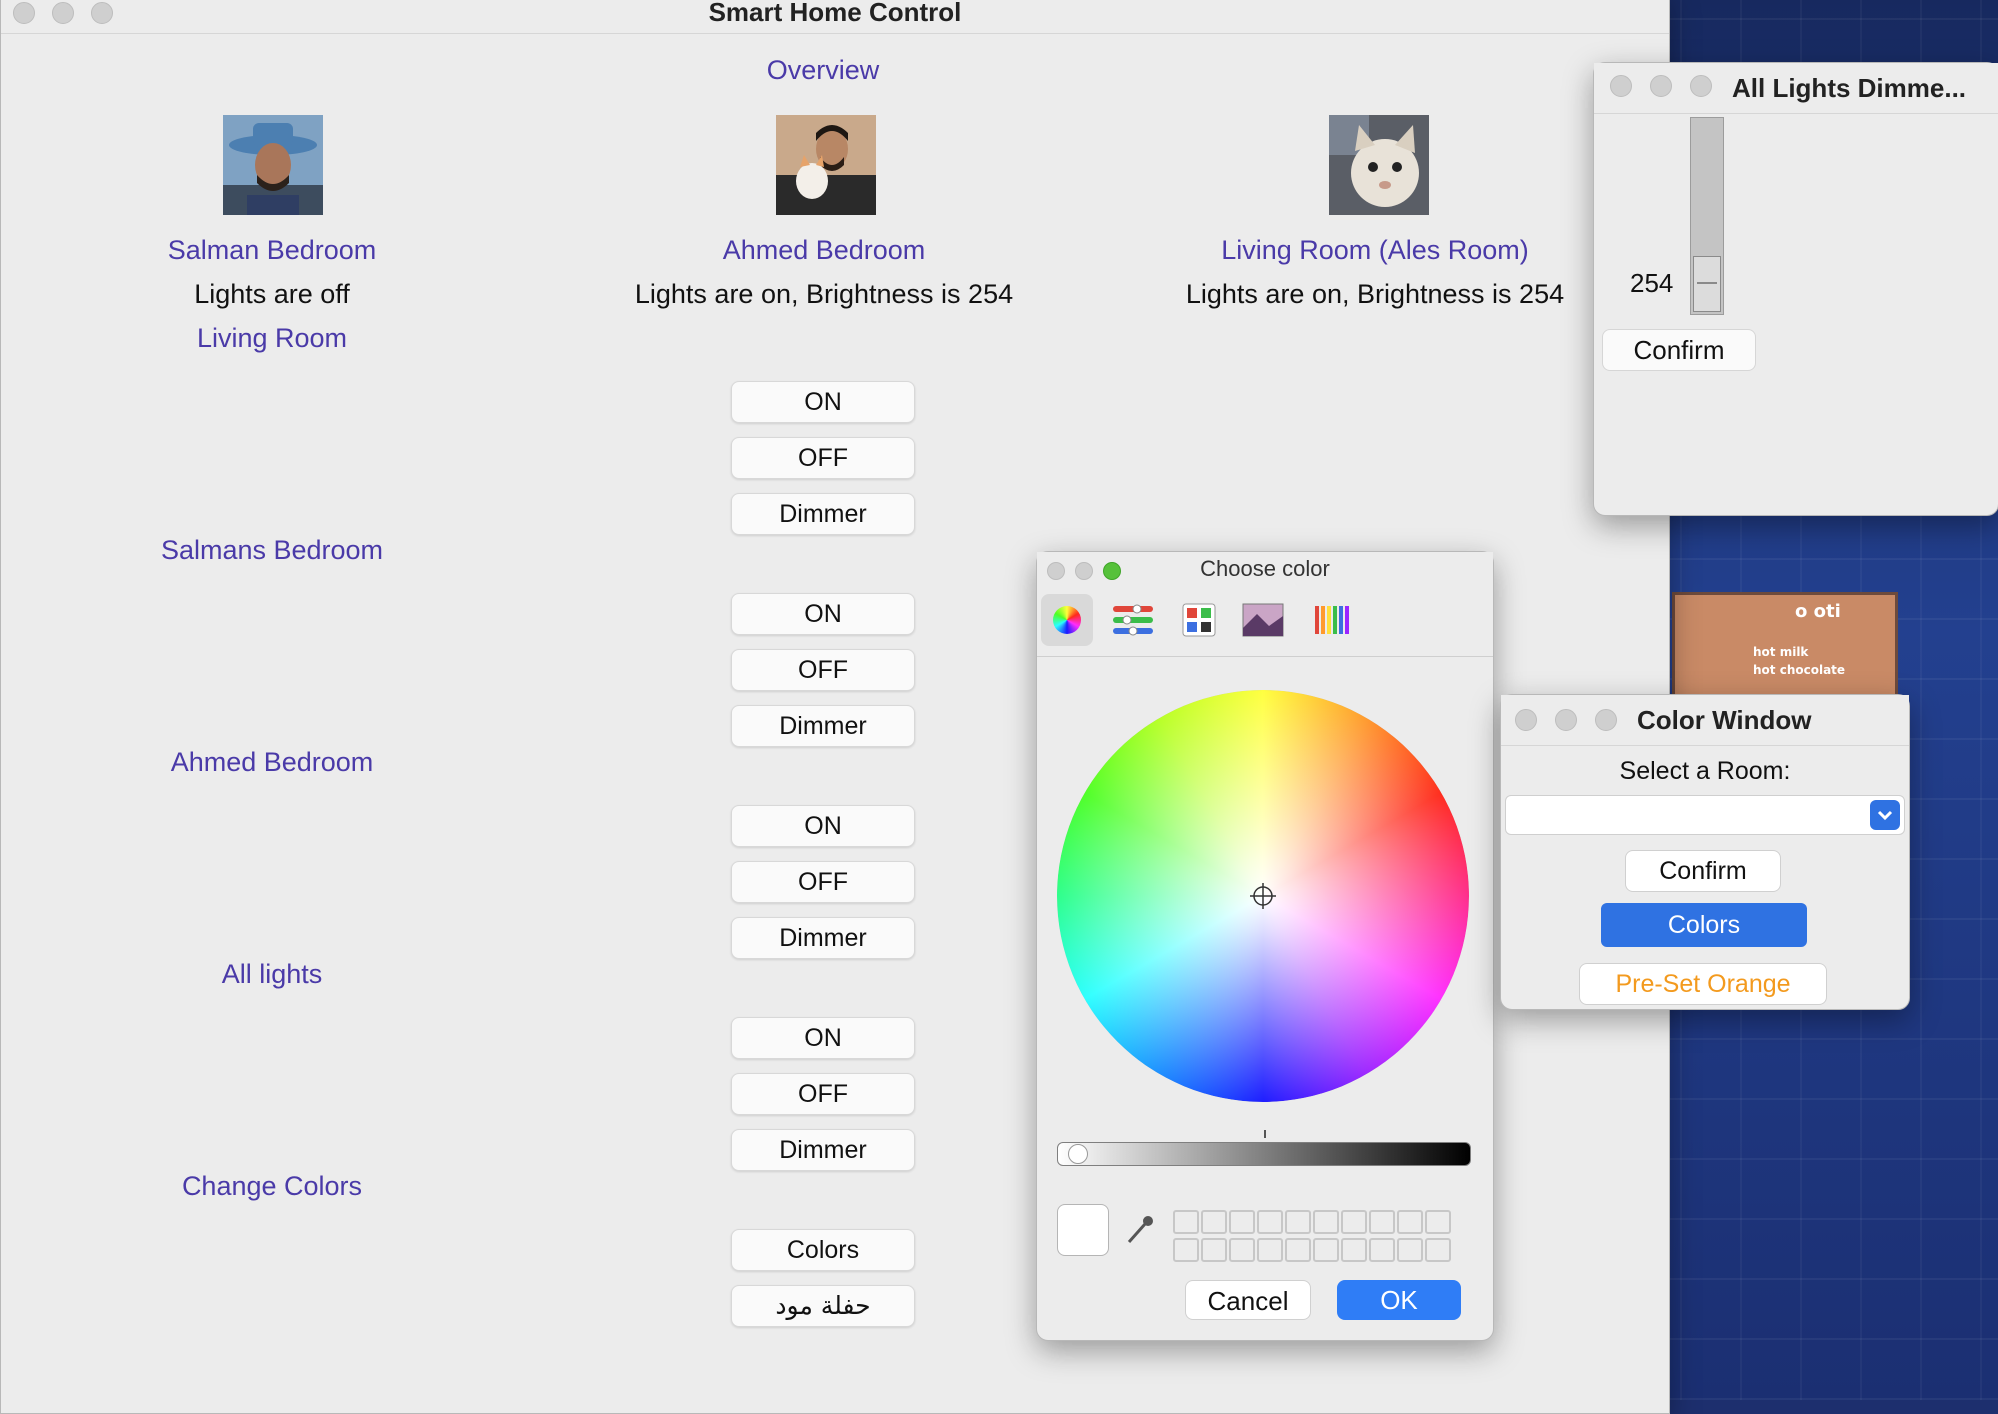 This screenshot has width=1998, height=1414. I want to click on palette-icon, so click(1199, 620).